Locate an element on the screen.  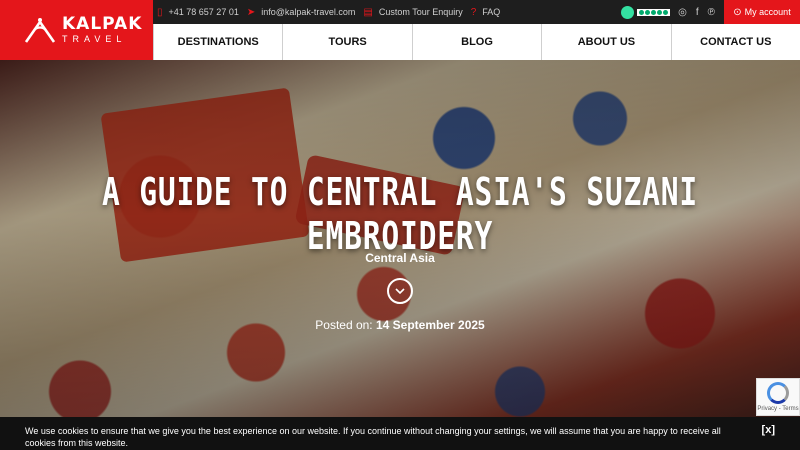
rating-bubbles is located at coordinates (654, 12).